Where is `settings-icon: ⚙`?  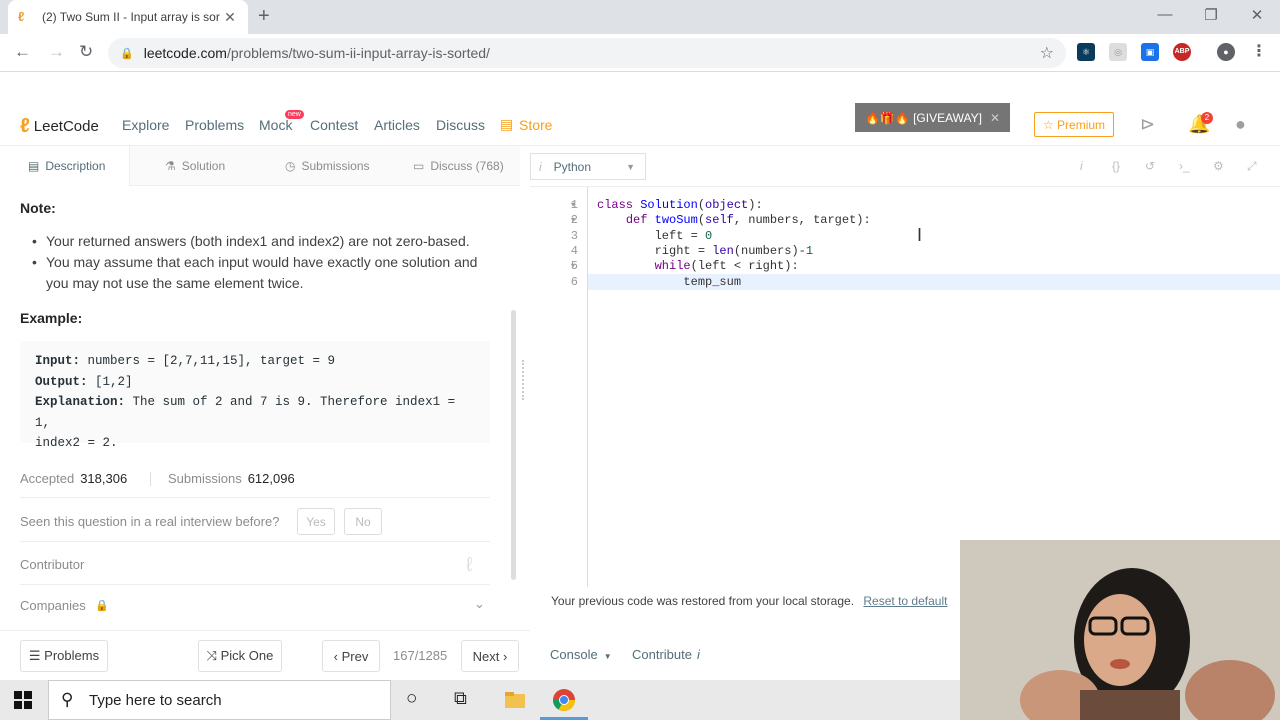 settings-icon: ⚙ is located at coordinates (1218, 166).